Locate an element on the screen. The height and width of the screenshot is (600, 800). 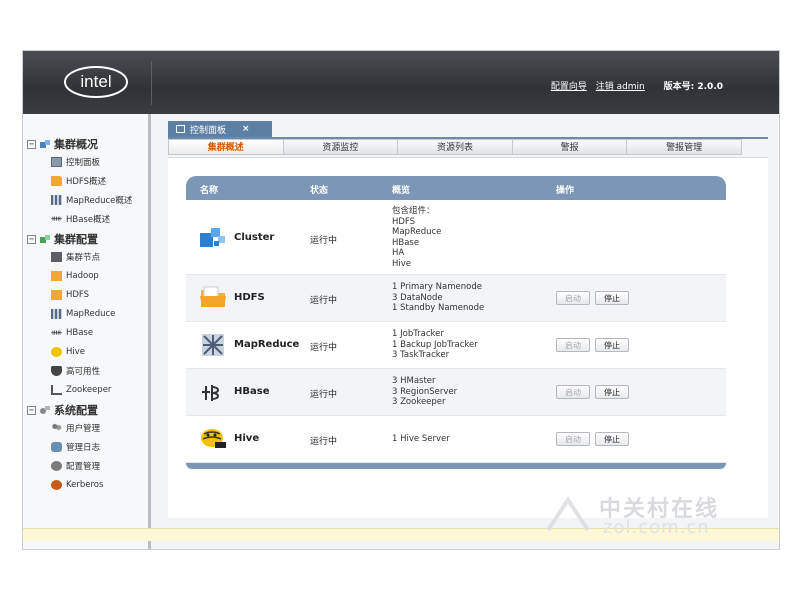
logout-link: 注销 admin is located at coordinates (620, 87).